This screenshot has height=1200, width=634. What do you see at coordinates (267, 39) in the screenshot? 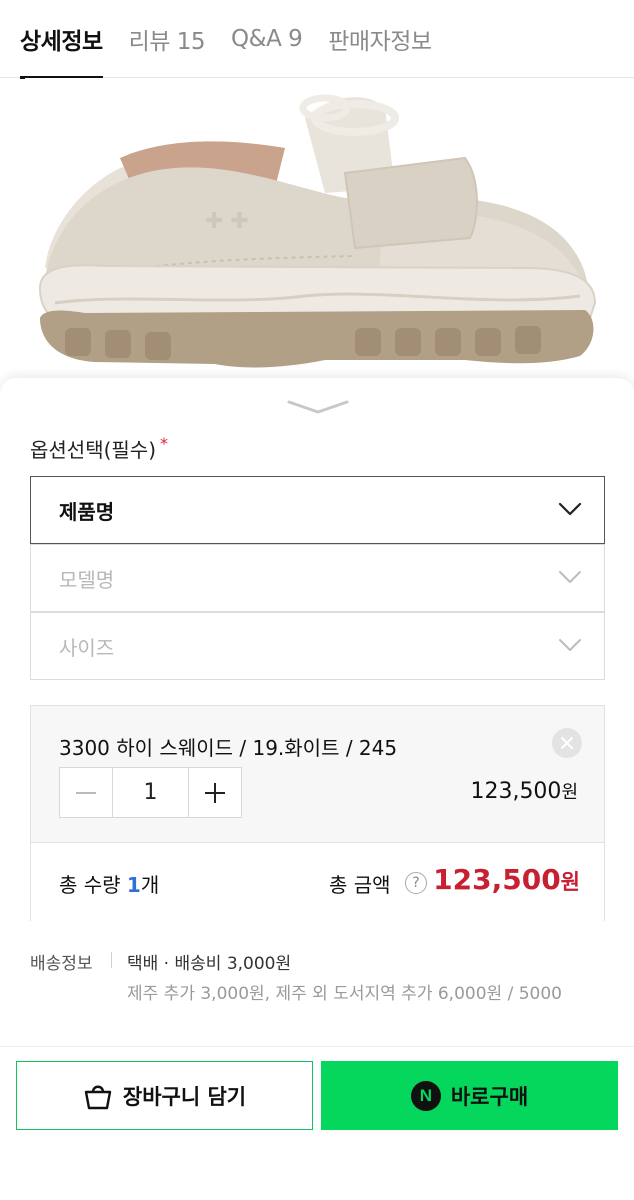
I see `tab-qna: Q&A 9` at bounding box center [267, 39].